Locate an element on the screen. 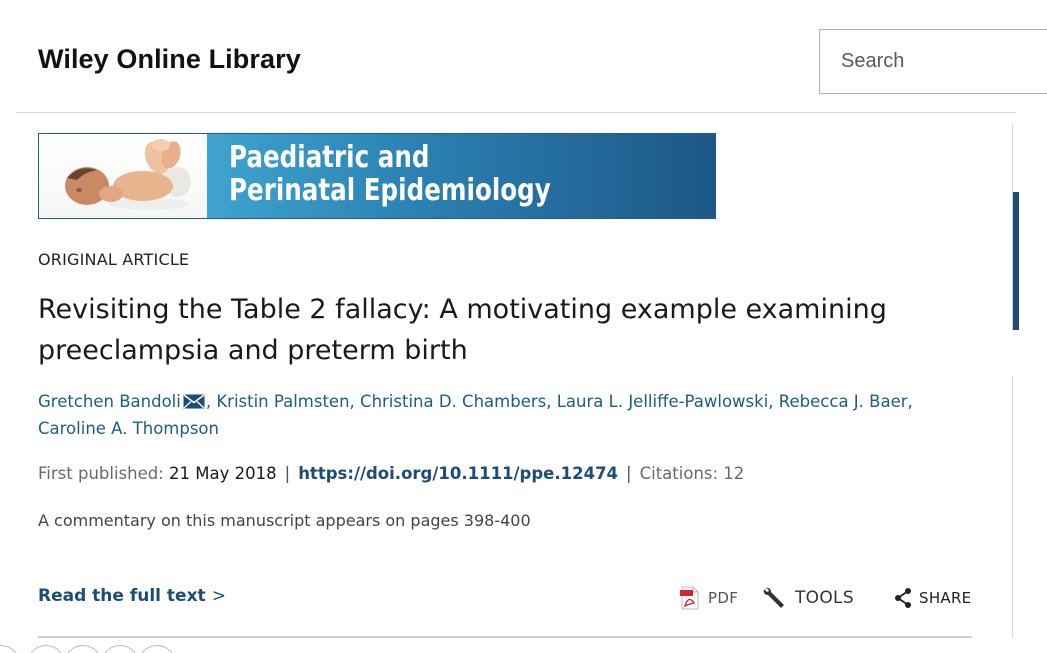 The height and width of the screenshot is (653, 1047). doi-link: https://doi.org/10.1111/ppe.12474 is located at coordinates (458, 473).